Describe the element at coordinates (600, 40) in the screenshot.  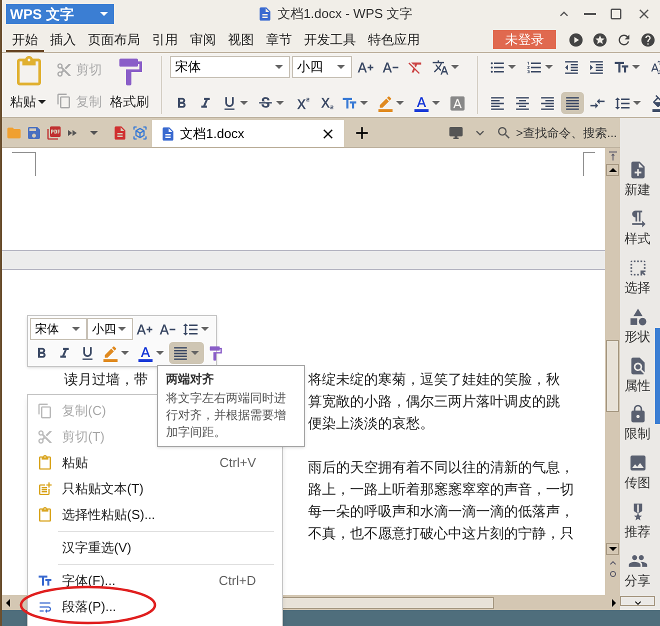
I see `star-icon` at that location.